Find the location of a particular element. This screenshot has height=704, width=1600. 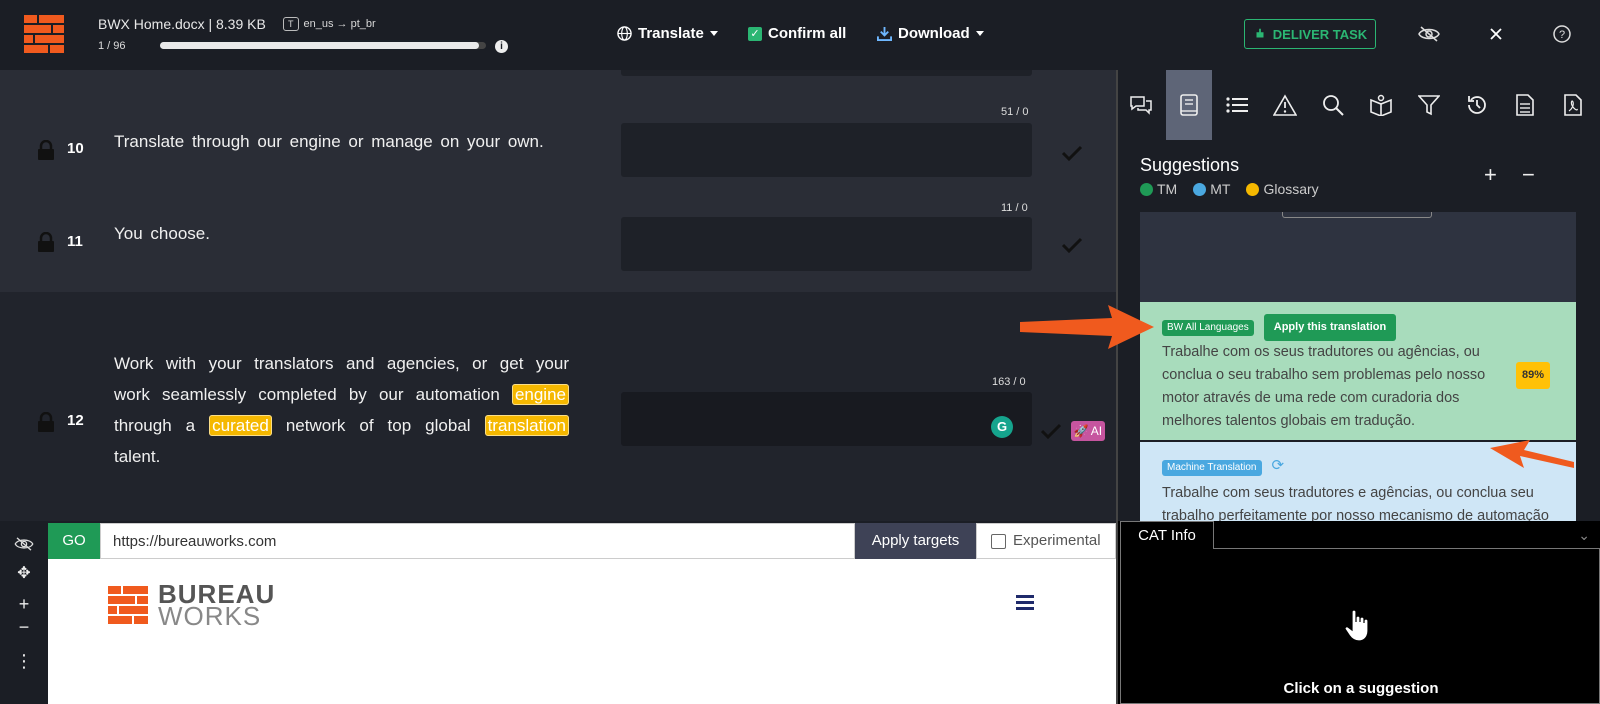

zoom-out-icon: − is located at coordinates (24, 627).